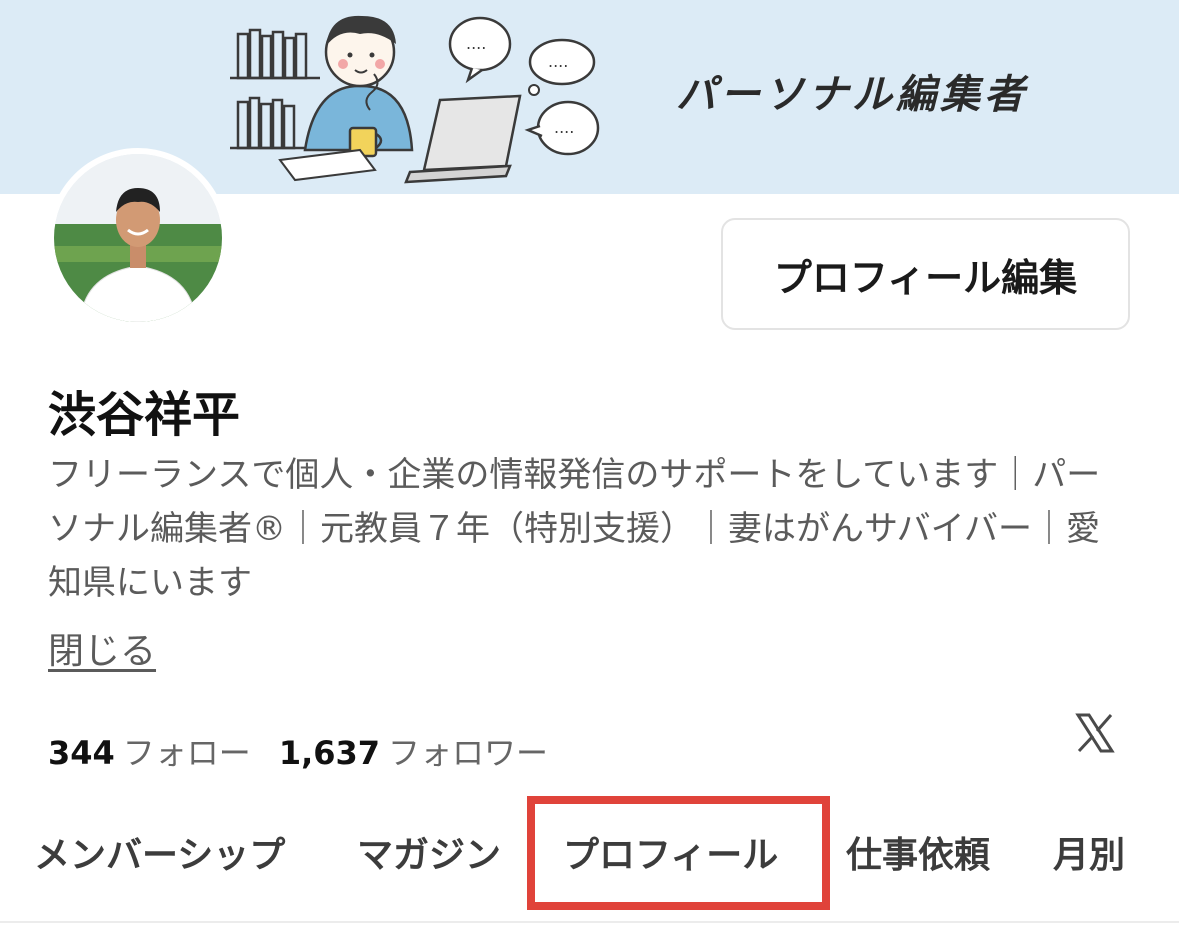  Describe the element at coordinates (187, 751) in the screenshot. I see `following-label: フォロー` at that location.